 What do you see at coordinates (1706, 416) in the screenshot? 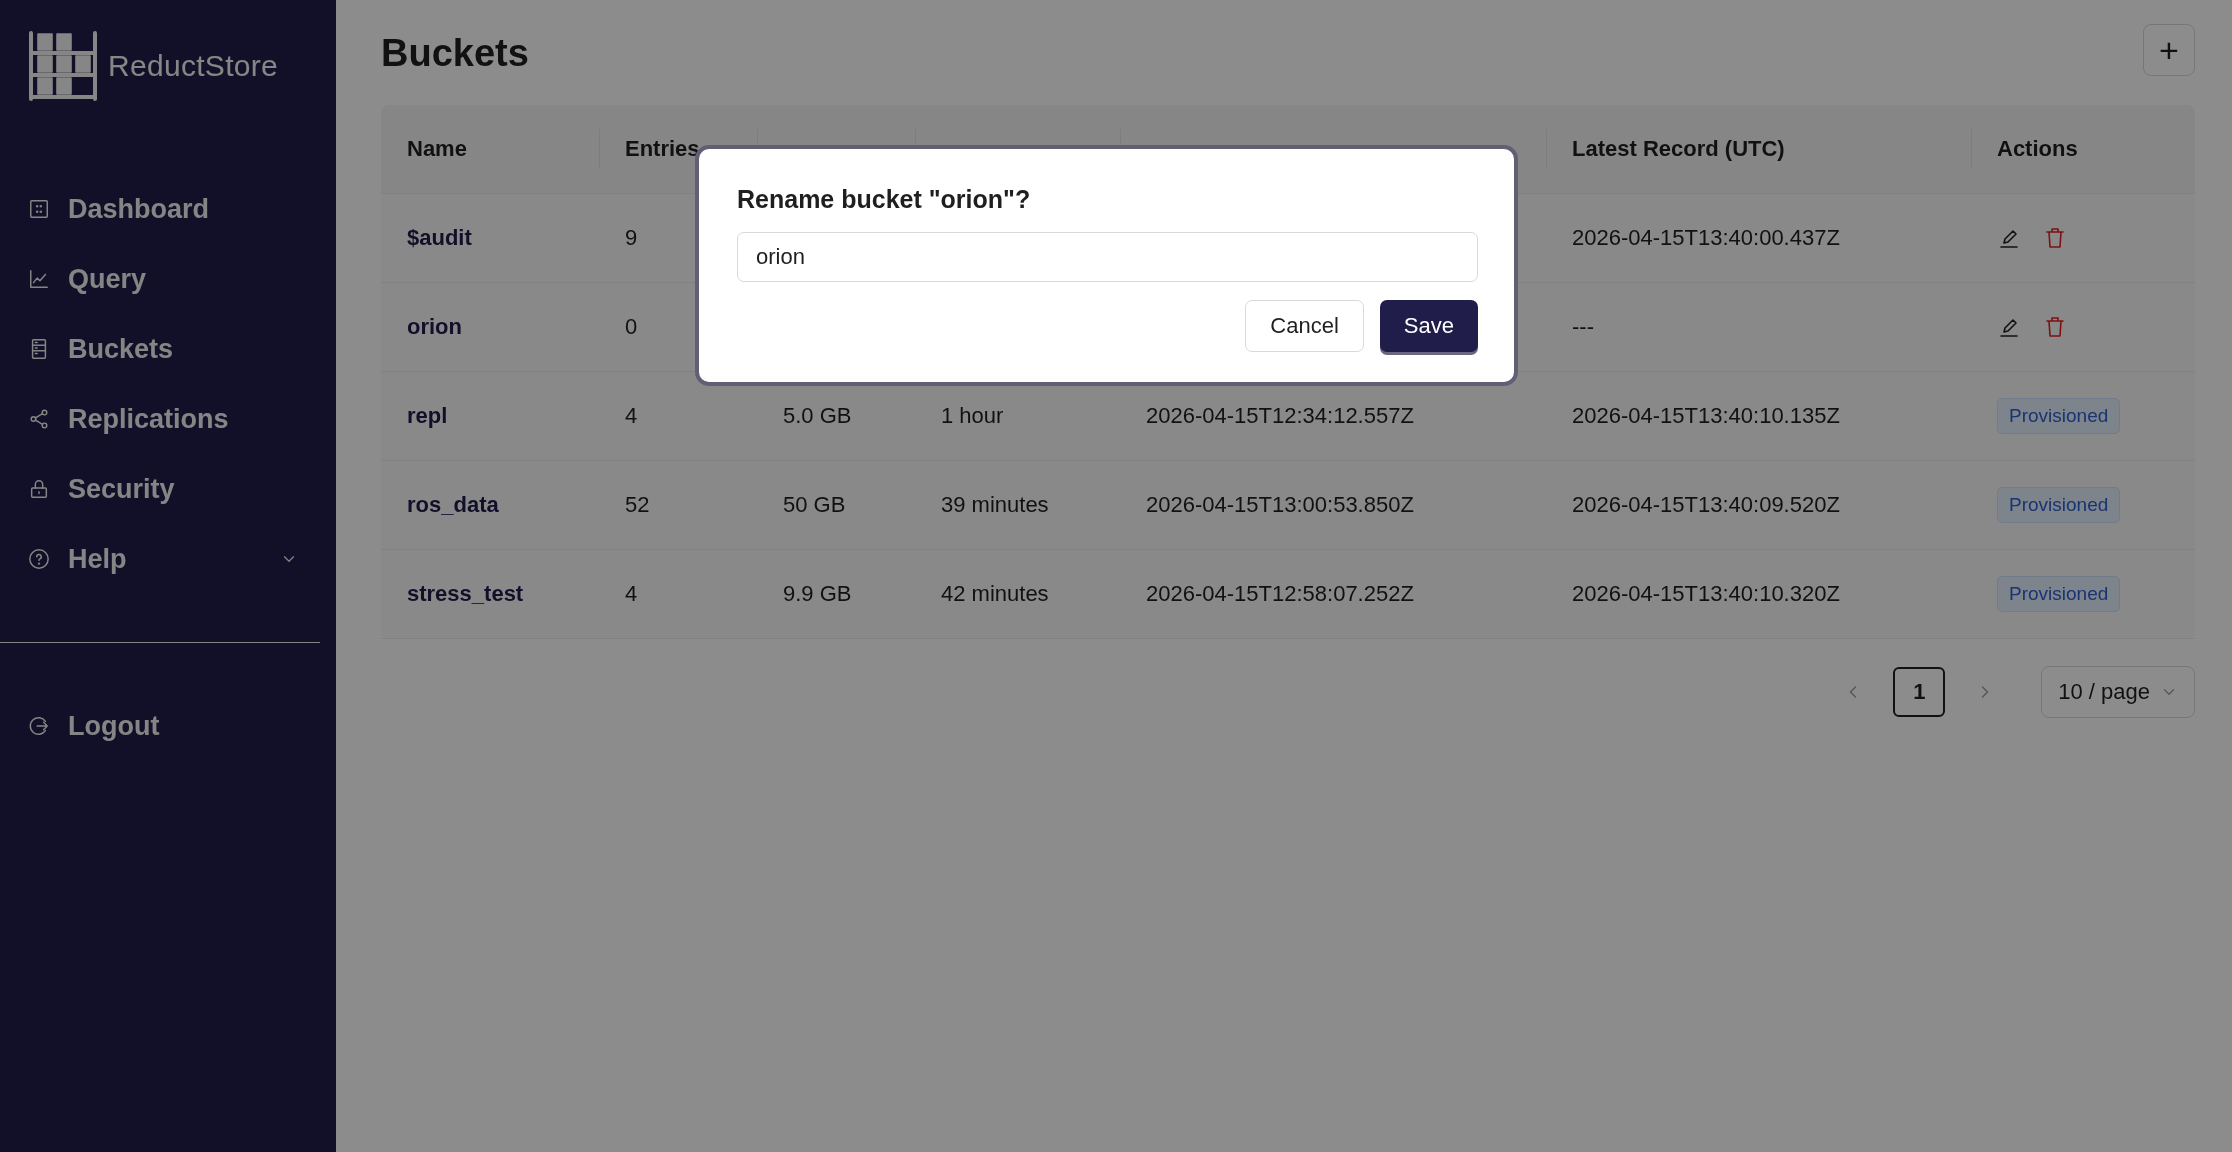
I see `table-cell-text: 2026-04-15T13:40:10.135Z` at bounding box center [1706, 416].